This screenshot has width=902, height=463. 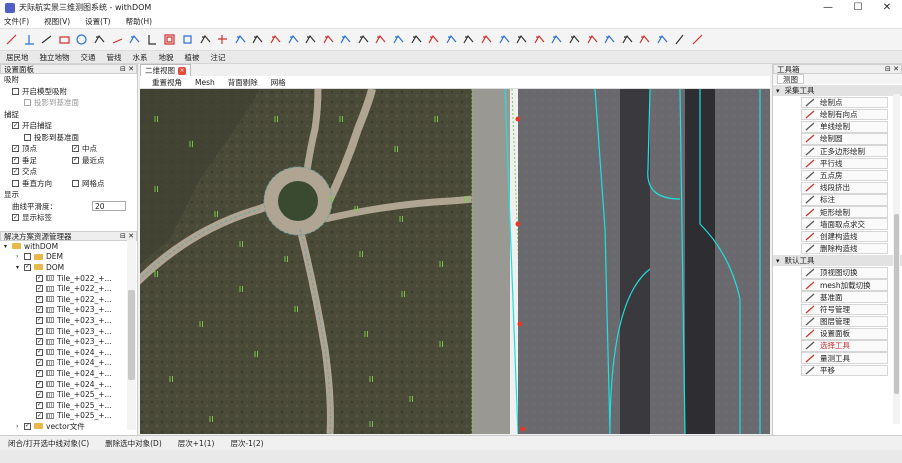 I want to click on tool-item: 墙面取点求交, so click(x=844, y=224).